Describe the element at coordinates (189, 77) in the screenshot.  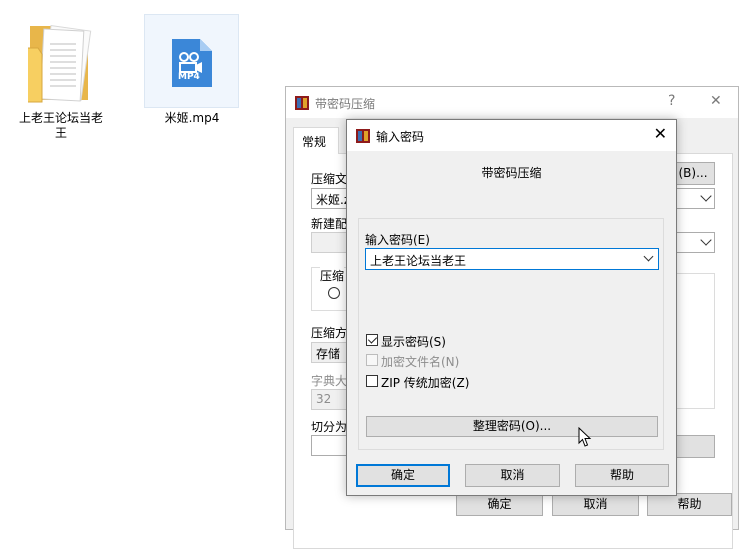
I see `mp4-badge: MP4` at that location.